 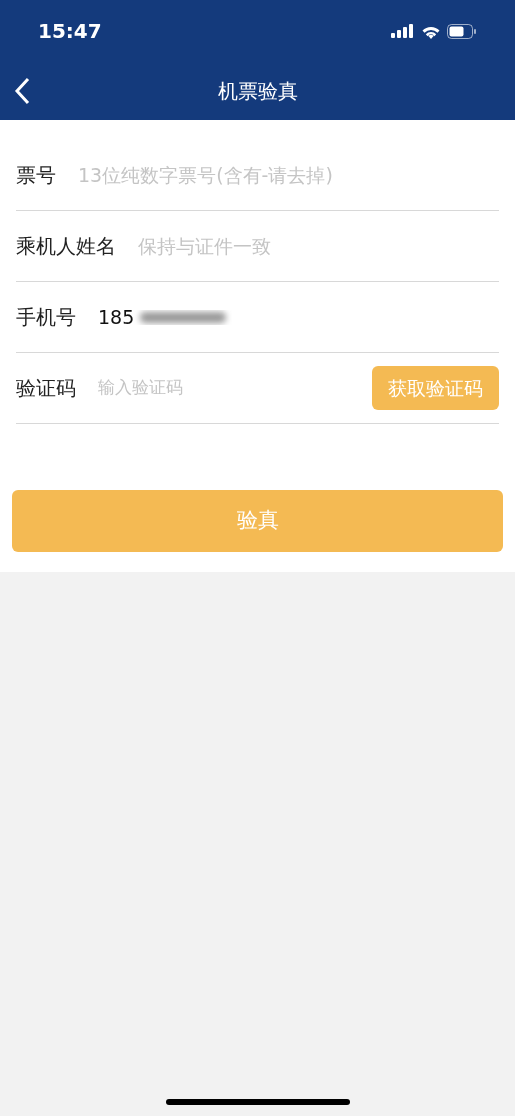 I want to click on input-field: 保持与证件一致, so click(x=318, y=246).